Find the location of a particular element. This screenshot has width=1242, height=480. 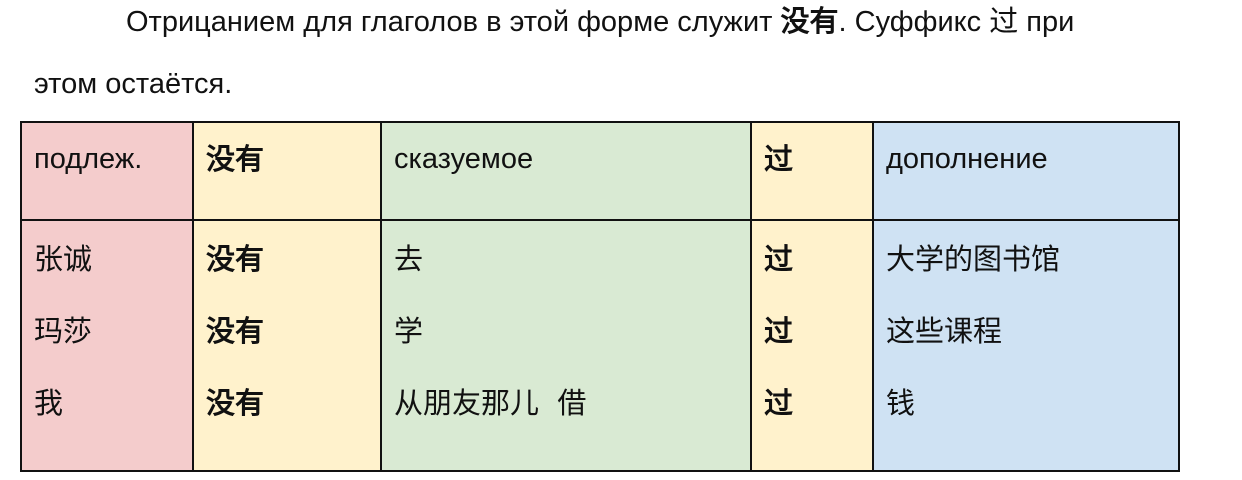

predicate-item: 从朋友那儿 借 is located at coordinates (490, 403).